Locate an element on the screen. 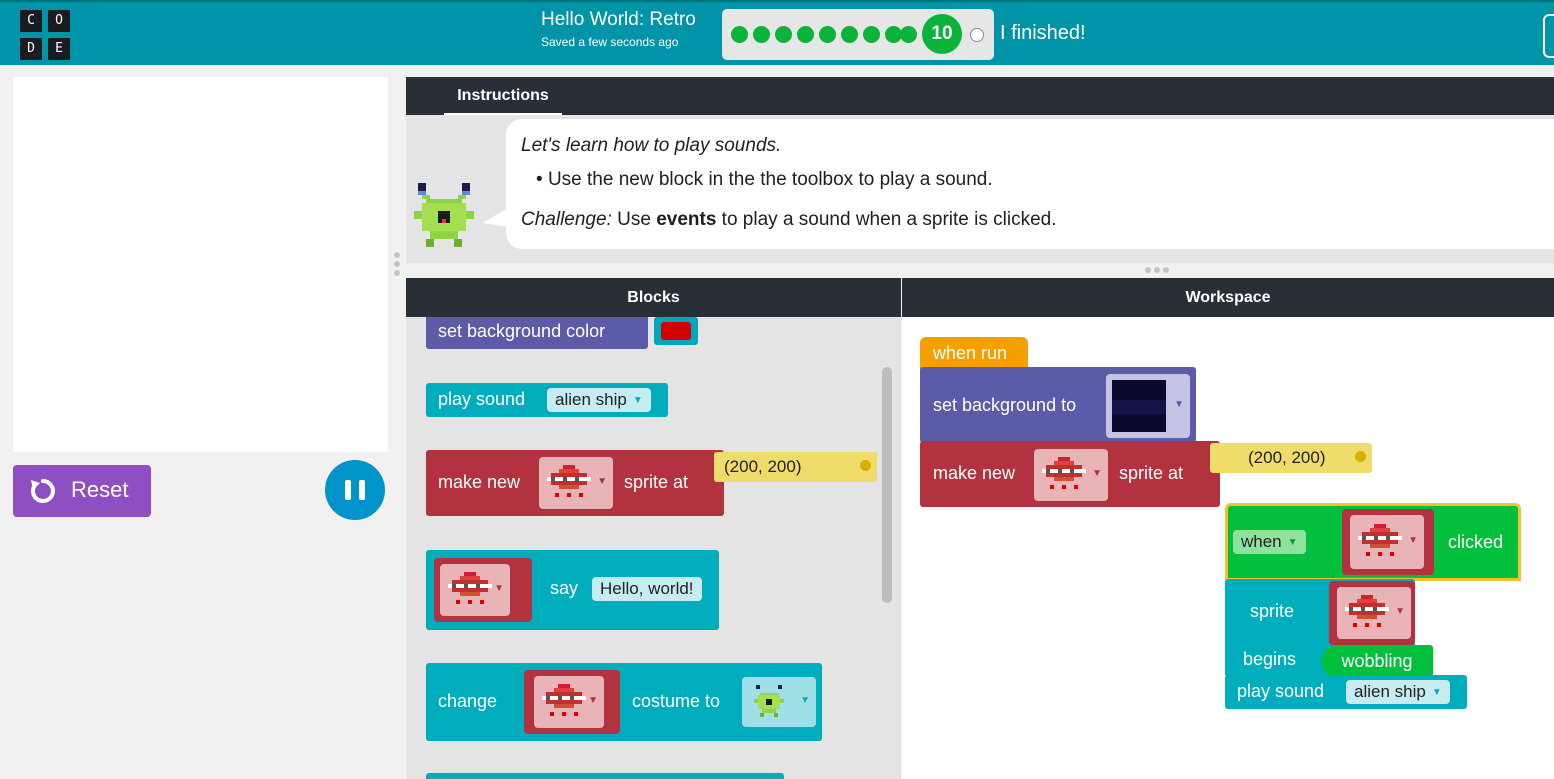 Image resolution: width=1554 pixels, height=779 pixels. instructions-header: Instructions is located at coordinates (980, 96).